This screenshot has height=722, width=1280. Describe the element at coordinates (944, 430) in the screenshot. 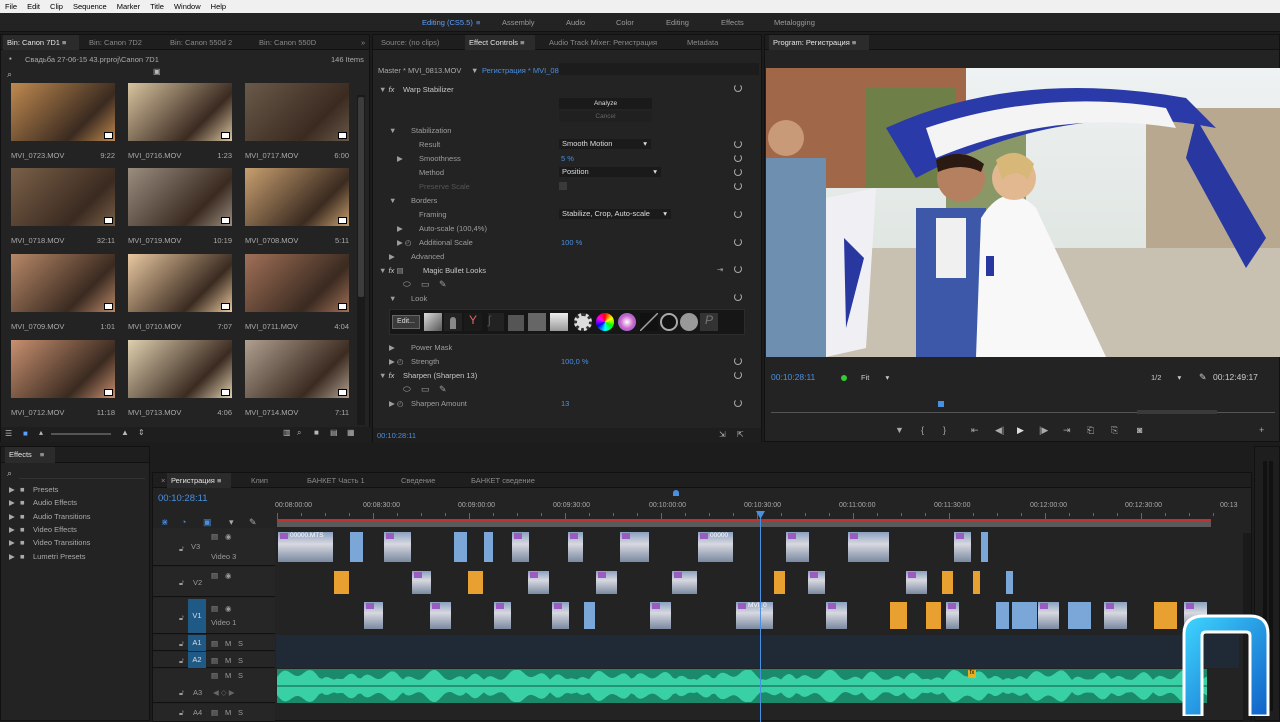

I see `mark-out-icon: }` at that location.